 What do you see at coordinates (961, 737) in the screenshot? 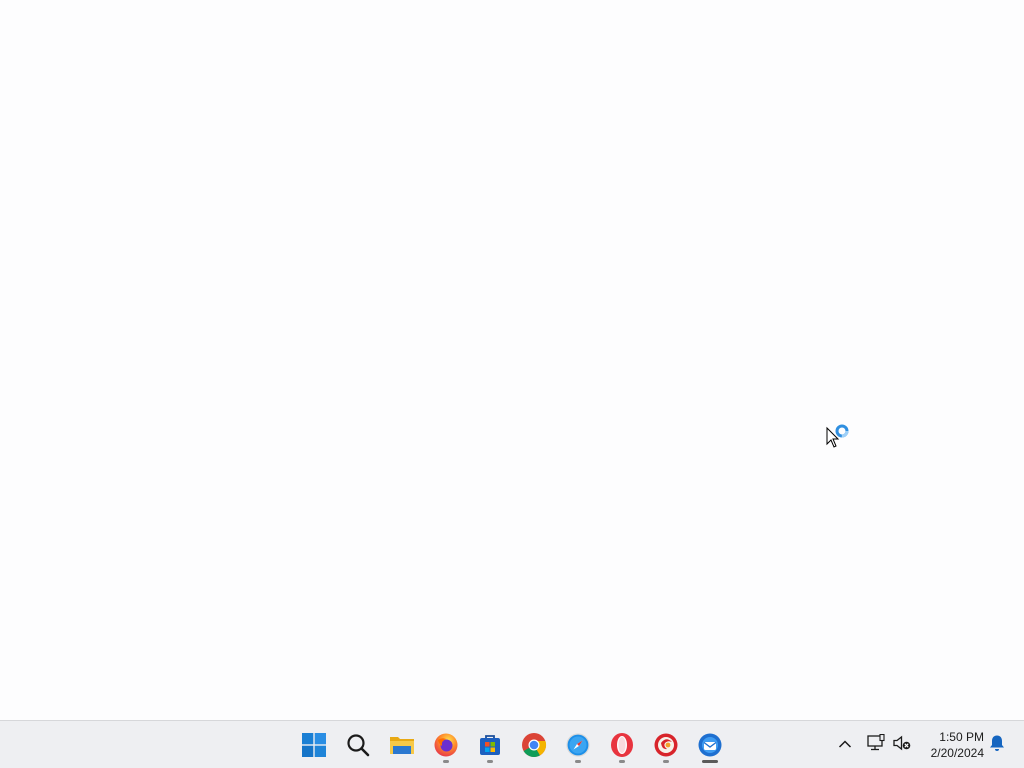
I see `clock-time: 1:50 PM` at bounding box center [961, 737].